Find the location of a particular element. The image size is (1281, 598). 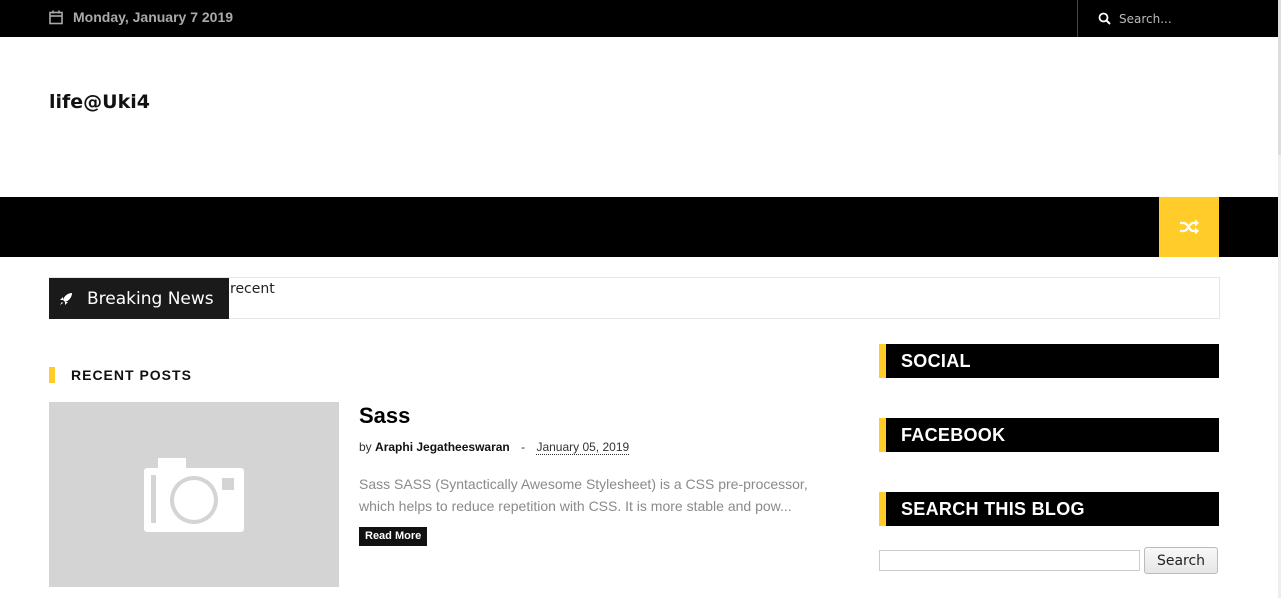

recent-posts-heading: RECENT POSTS is located at coordinates (120, 375).